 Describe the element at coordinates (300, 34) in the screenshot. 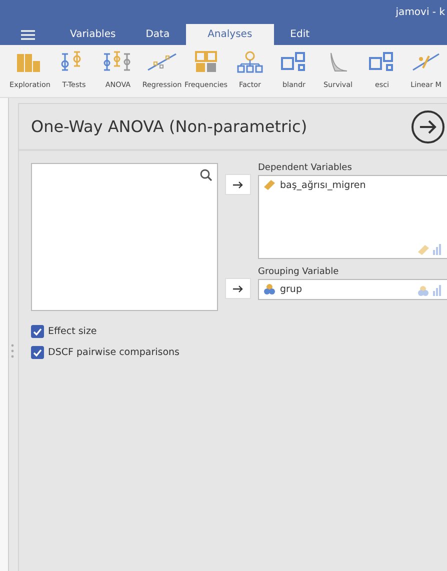

I see `tab: Edit` at that location.